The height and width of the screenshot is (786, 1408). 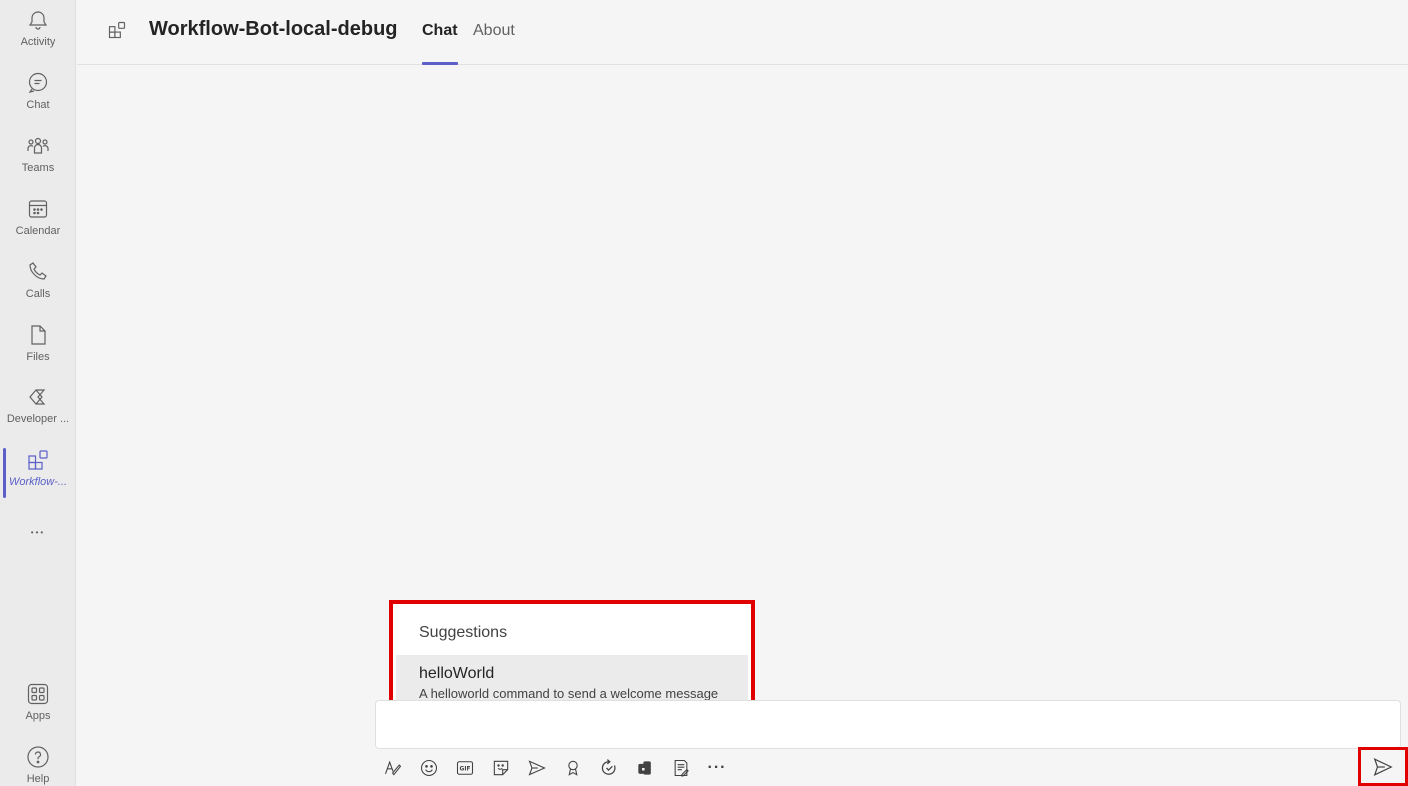 I want to click on rail-item-calendar: Calendar, so click(x=38, y=221).